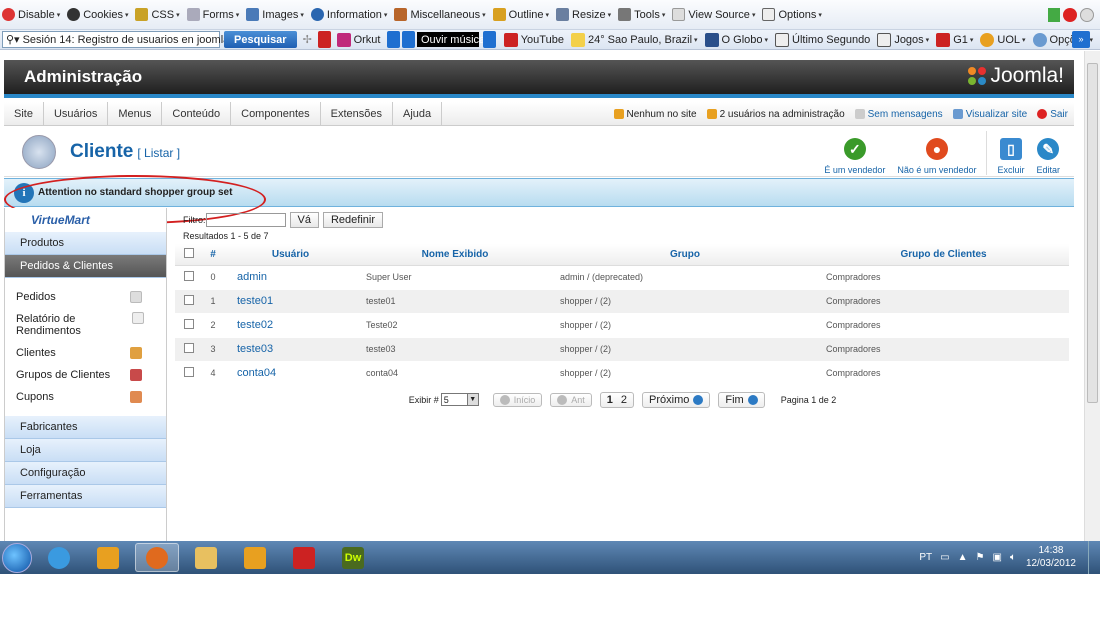  What do you see at coordinates (1013, 557) in the screenshot?
I see `volume-icon: 🔈︎` at bounding box center [1013, 557].